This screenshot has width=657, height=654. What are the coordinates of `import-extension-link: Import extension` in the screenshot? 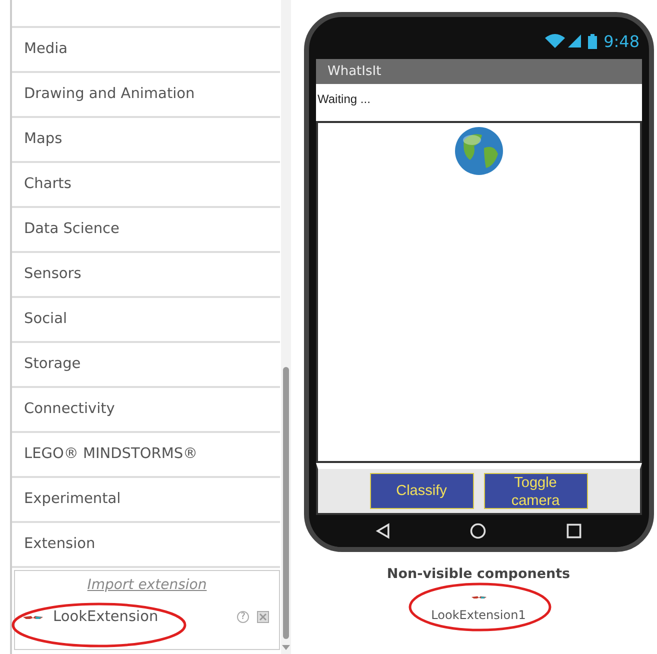 It's located at (147, 585).